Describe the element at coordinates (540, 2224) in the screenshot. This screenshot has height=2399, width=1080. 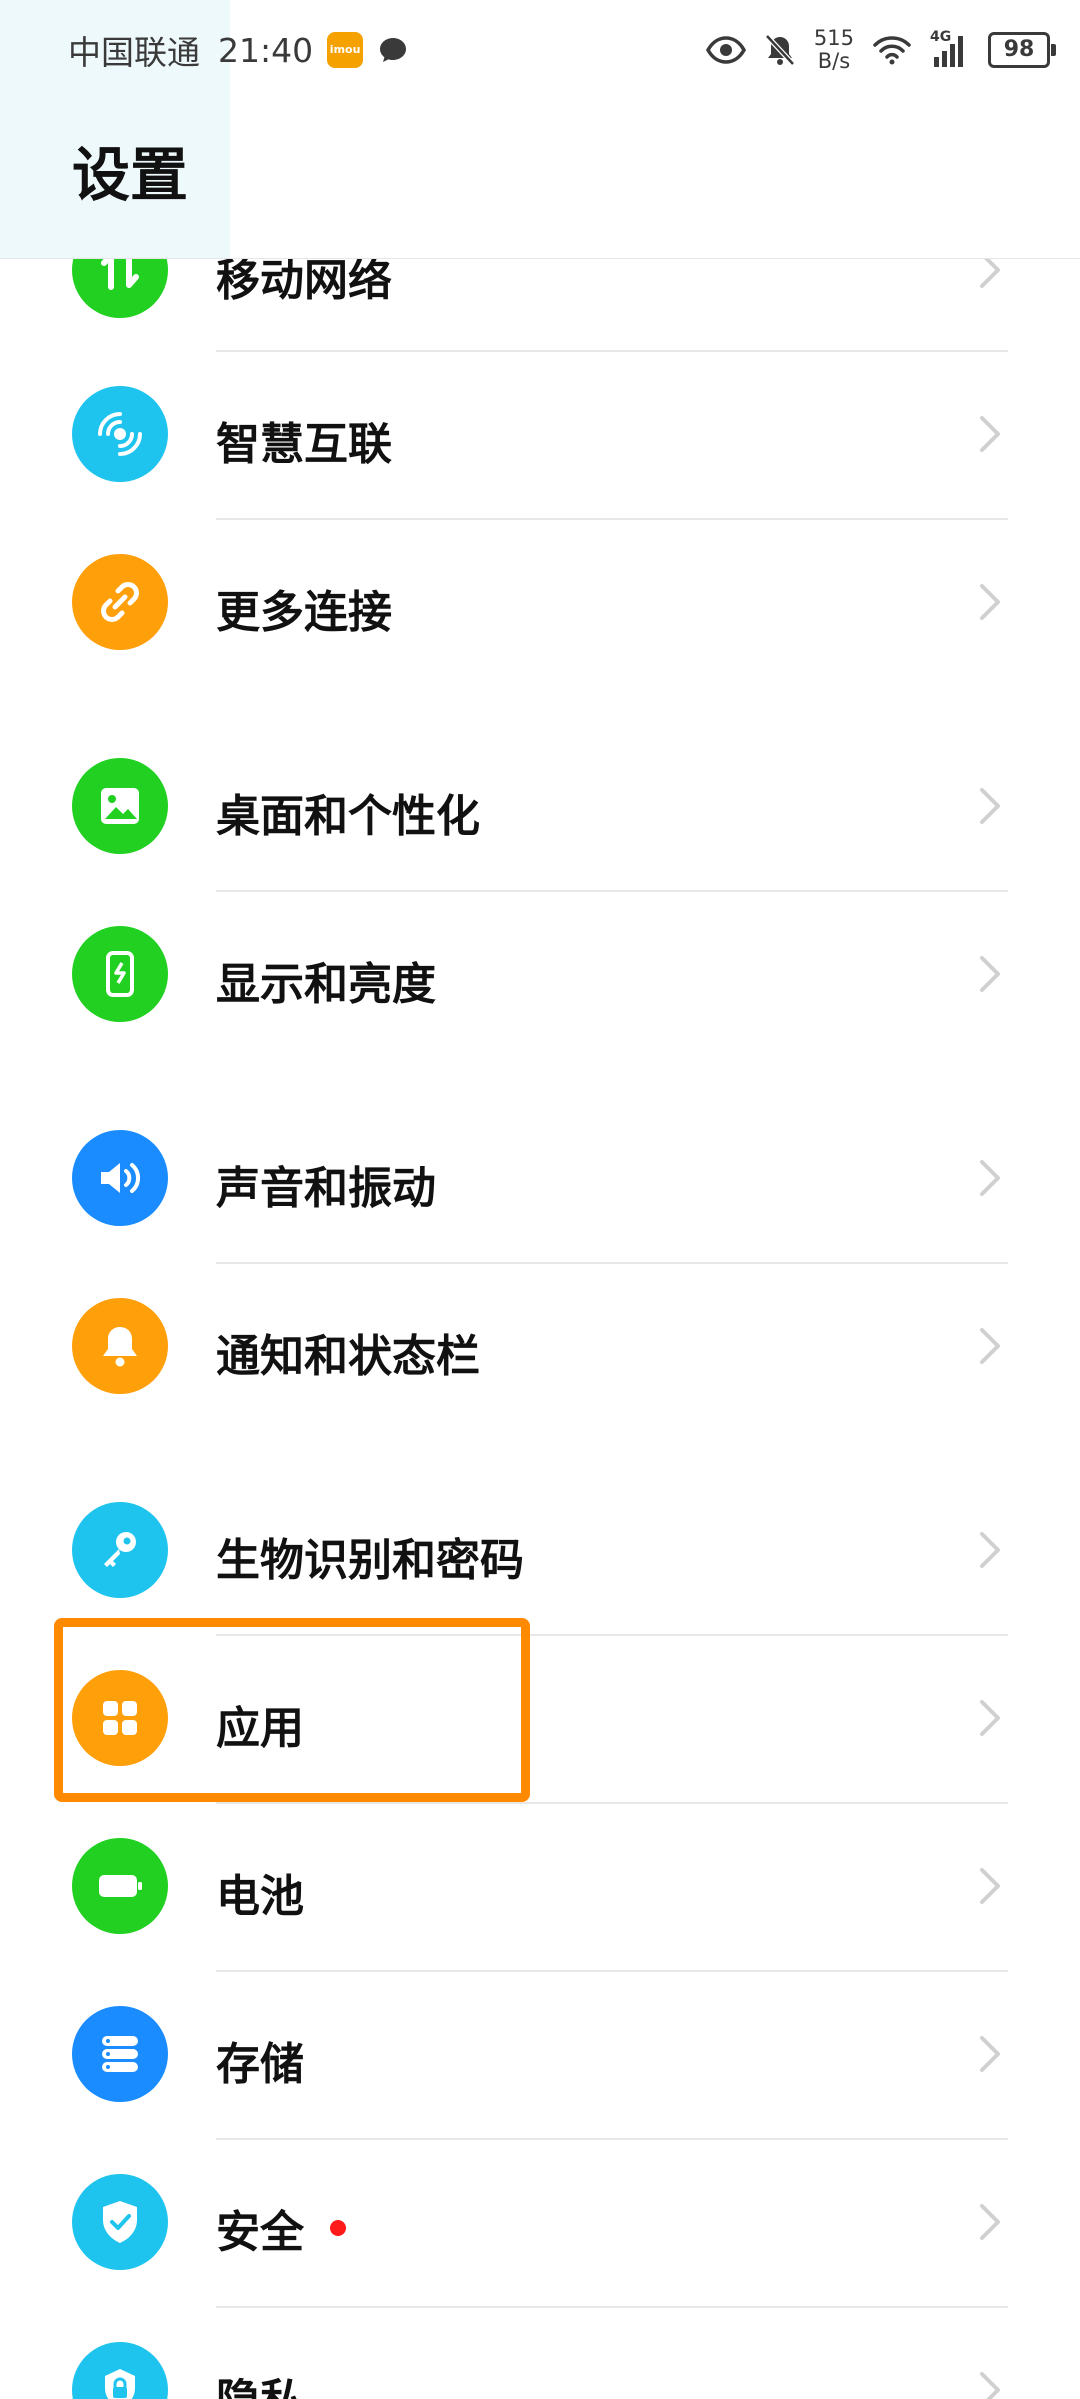
I see `settings-item-security: 安全` at that location.